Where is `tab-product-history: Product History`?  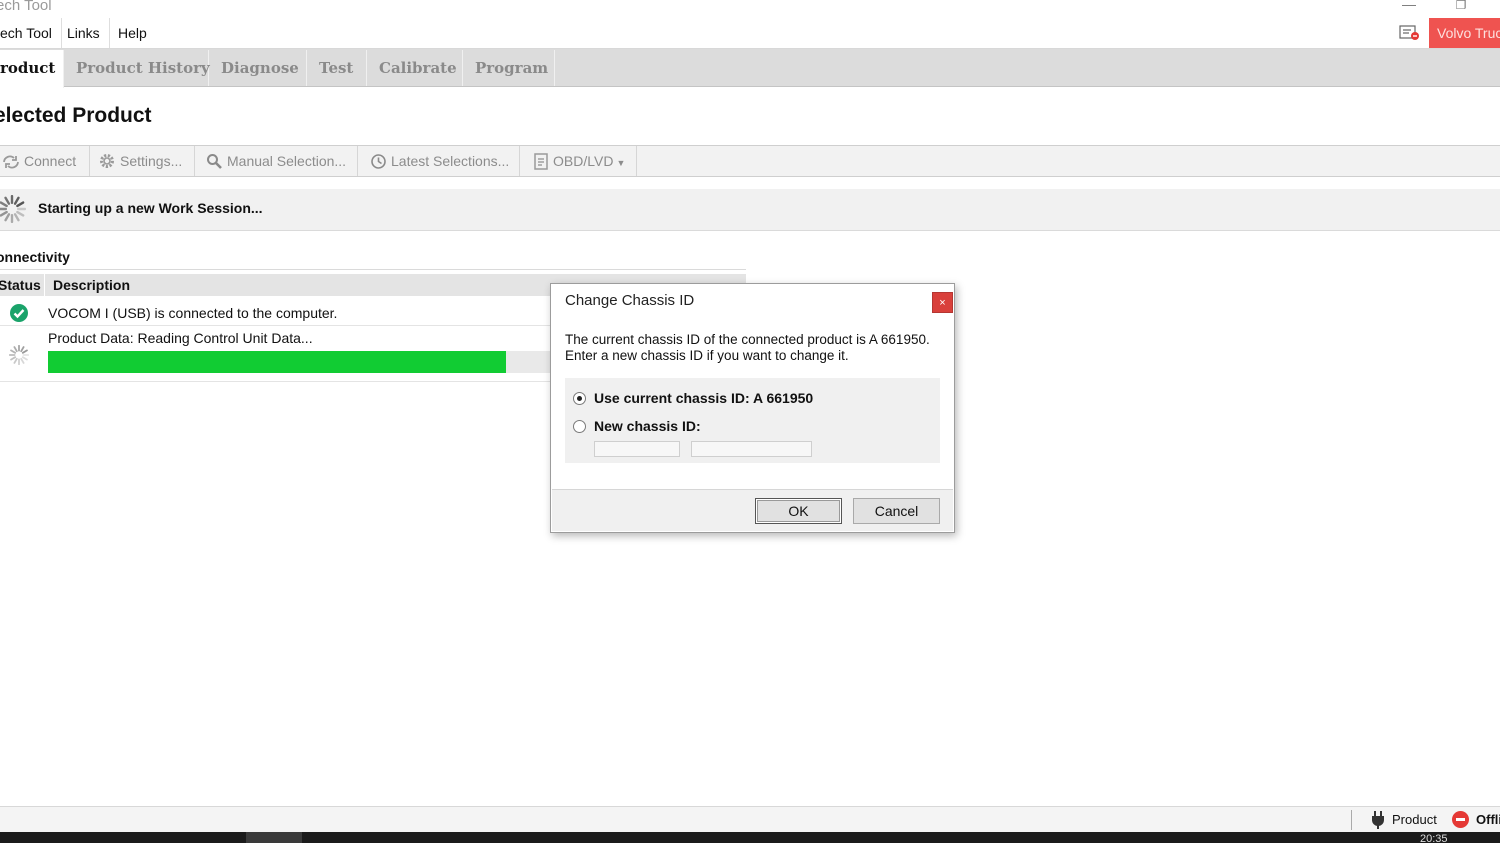
tab-product-history: Product History is located at coordinates (137, 68).